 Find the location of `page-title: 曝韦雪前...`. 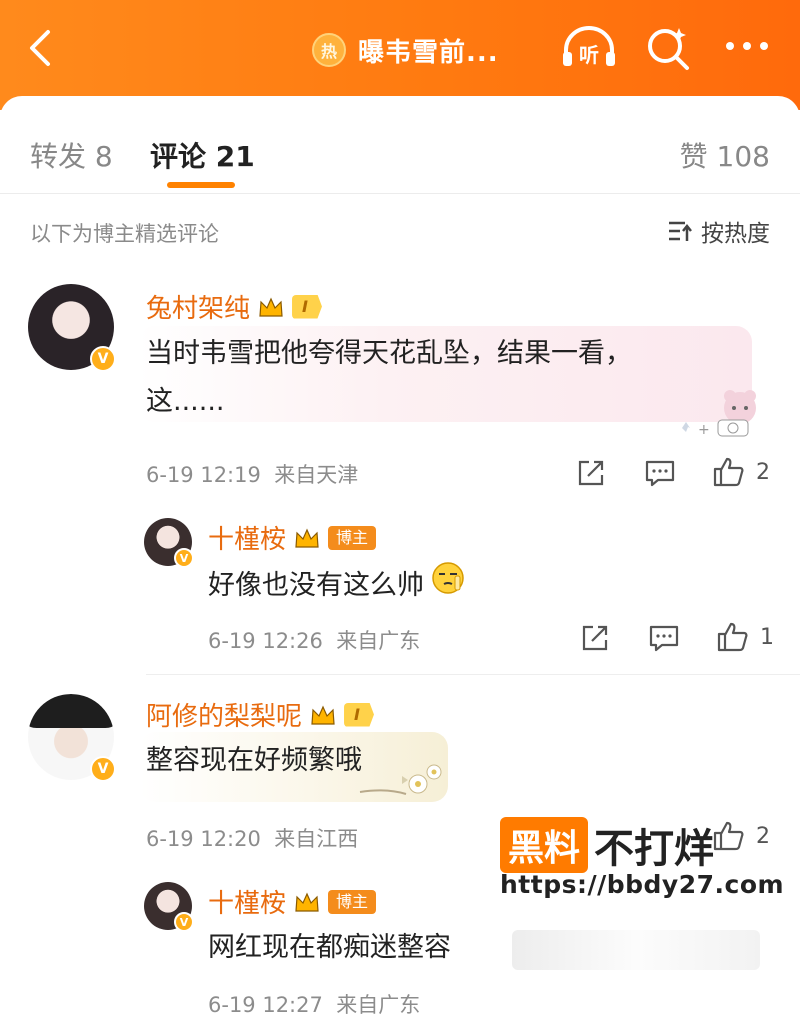

page-title: 曝韦雪前... is located at coordinates (428, 52).